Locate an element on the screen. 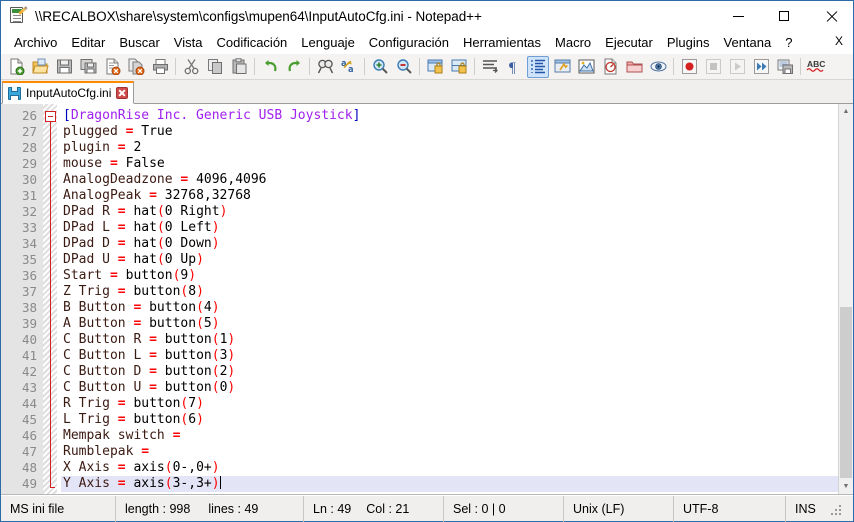 The width and height of the screenshot is (854, 522). undo-icon is located at coordinates (270, 67).